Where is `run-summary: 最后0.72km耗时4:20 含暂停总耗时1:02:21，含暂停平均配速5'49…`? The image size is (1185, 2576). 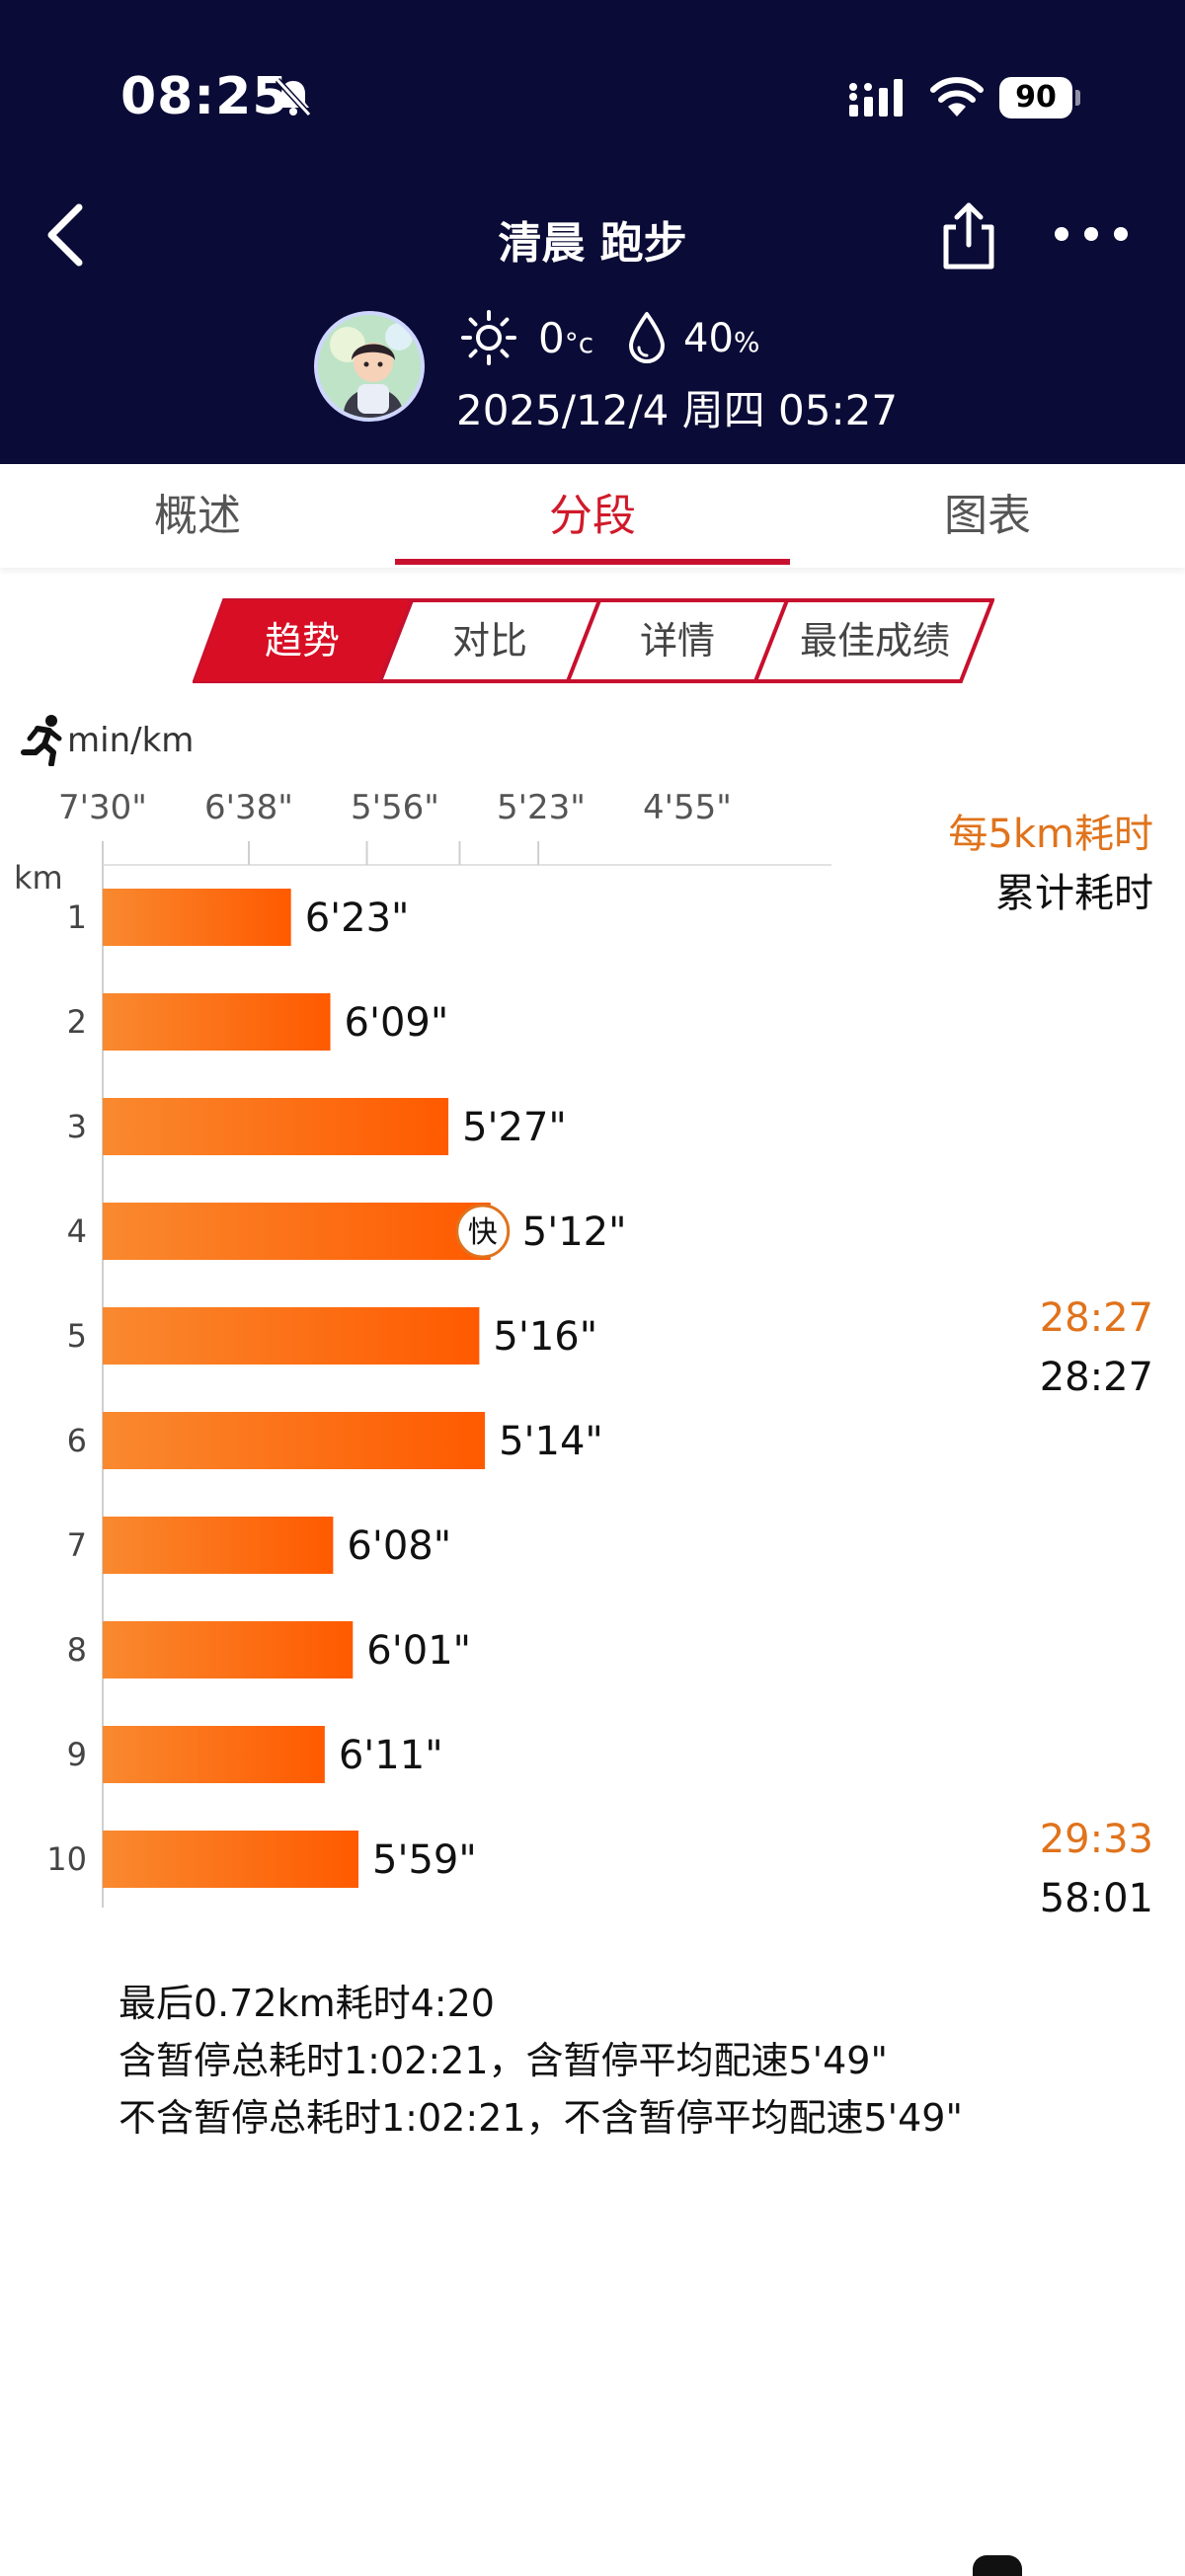 run-summary: 最后0.72km耗时4:20 含暂停总耗时1:02:21，含暂停平均配速5'49… is located at coordinates (541, 2061).